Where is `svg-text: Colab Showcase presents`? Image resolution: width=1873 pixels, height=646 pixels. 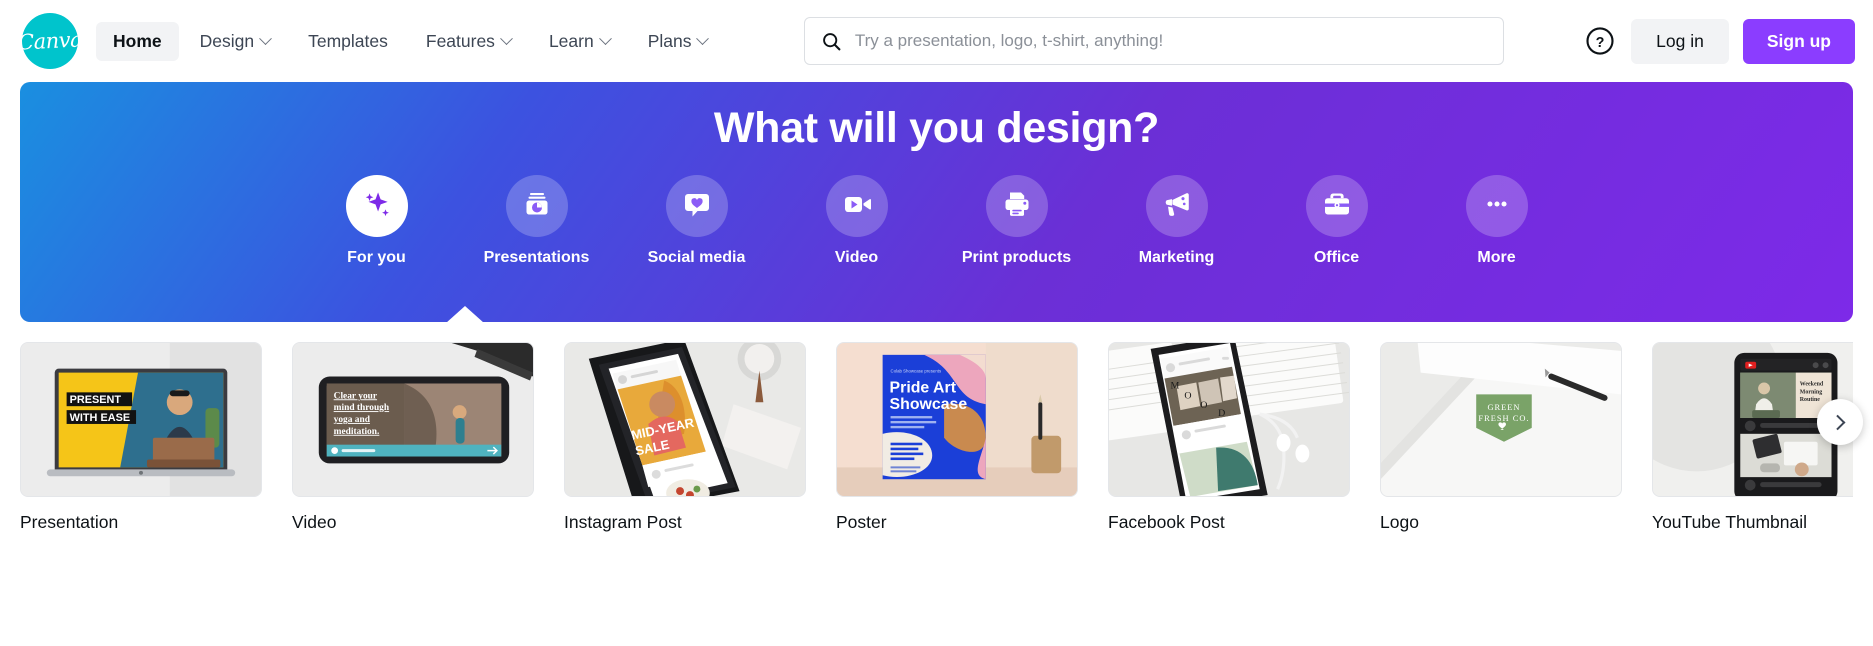
svg-text: Colab Showcase presents is located at coordinates (916, 371).